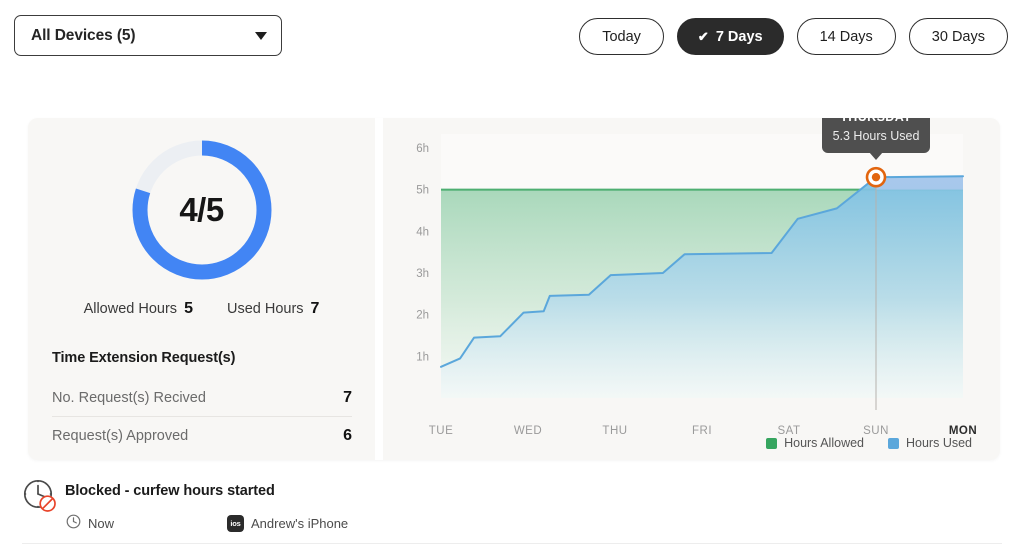 Image resolution: width=1024 pixels, height=550 pixels. I want to click on svg-text: 4h, so click(422, 232).